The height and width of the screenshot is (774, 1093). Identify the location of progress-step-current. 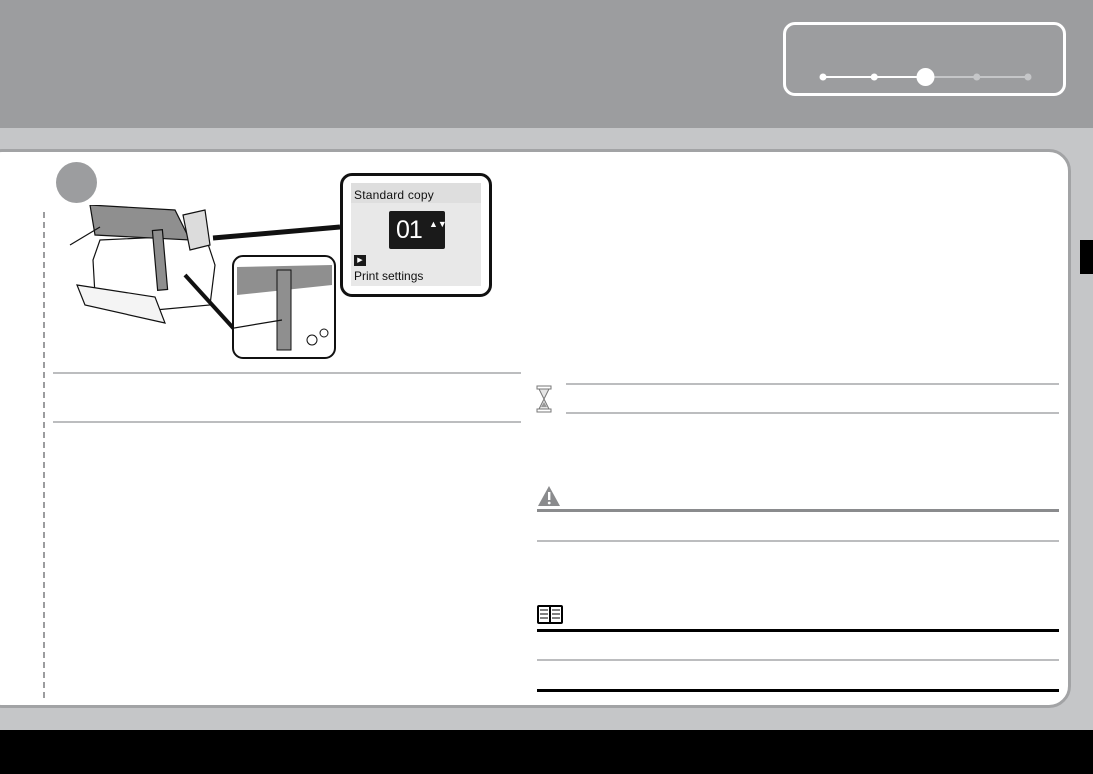
(925, 77).